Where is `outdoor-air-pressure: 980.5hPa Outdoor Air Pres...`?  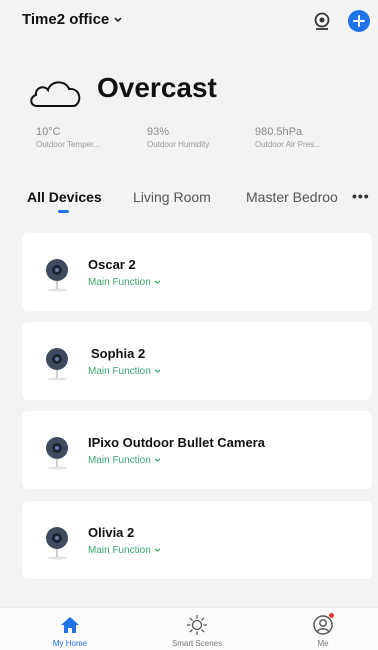 outdoor-air-pressure: 980.5hPa Outdoor Air Pres... is located at coordinates (288, 137).